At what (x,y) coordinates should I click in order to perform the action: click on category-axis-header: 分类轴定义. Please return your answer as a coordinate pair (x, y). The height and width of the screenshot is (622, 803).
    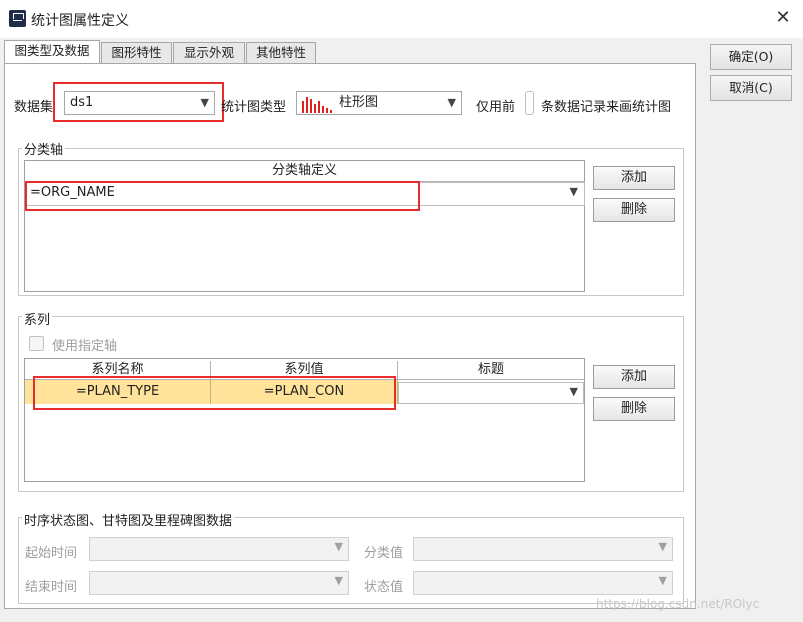
    Looking at the image, I should click on (304, 172).